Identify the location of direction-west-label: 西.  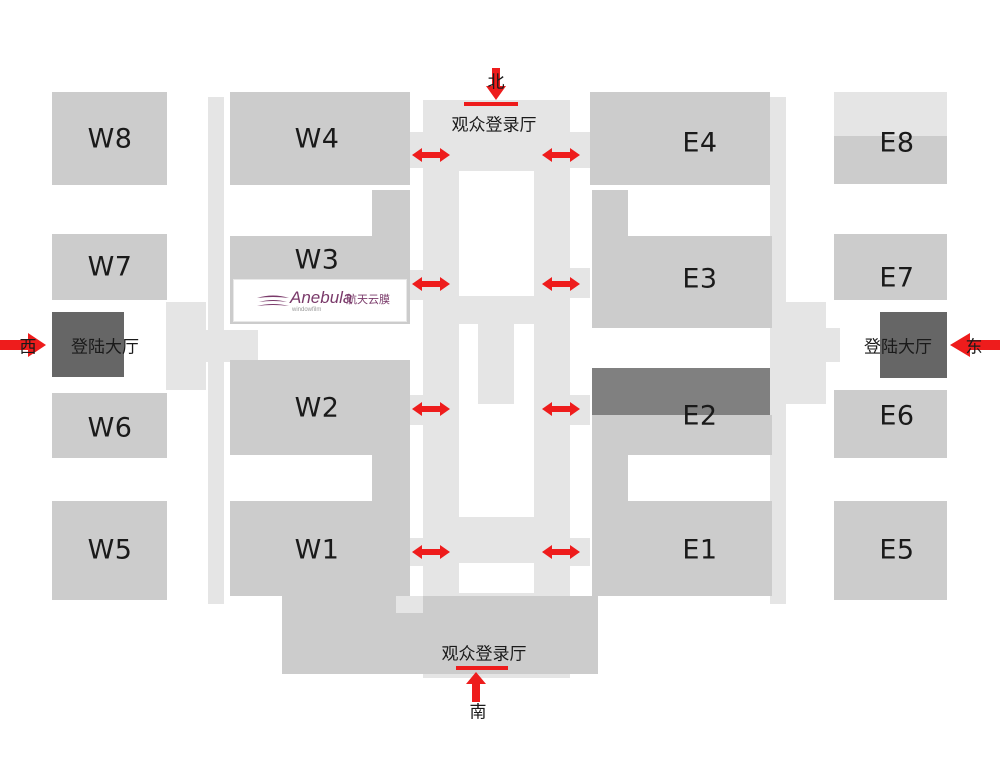
(28, 347).